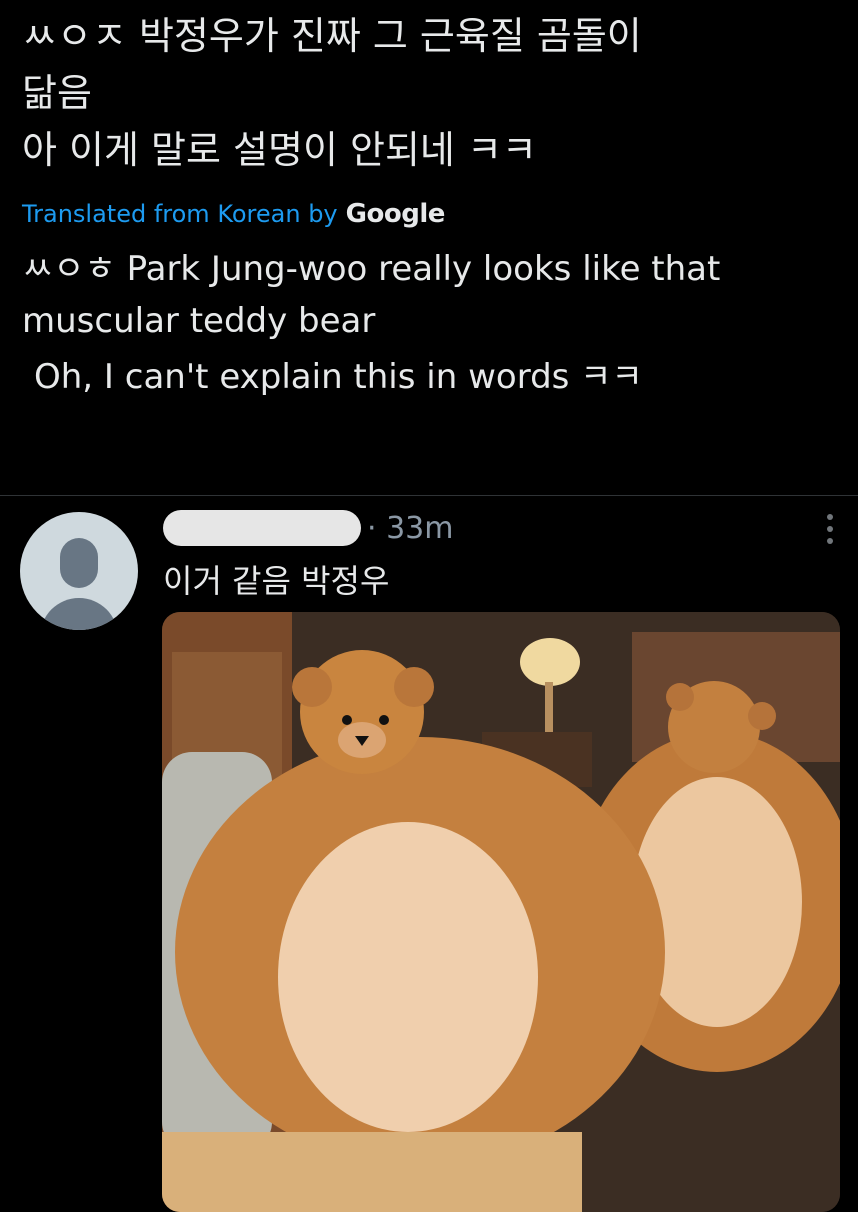 The image size is (858, 1212). What do you see at coordinates (429, 495) in the screenshot?
I see `divider` at bounding box center [429, 495].